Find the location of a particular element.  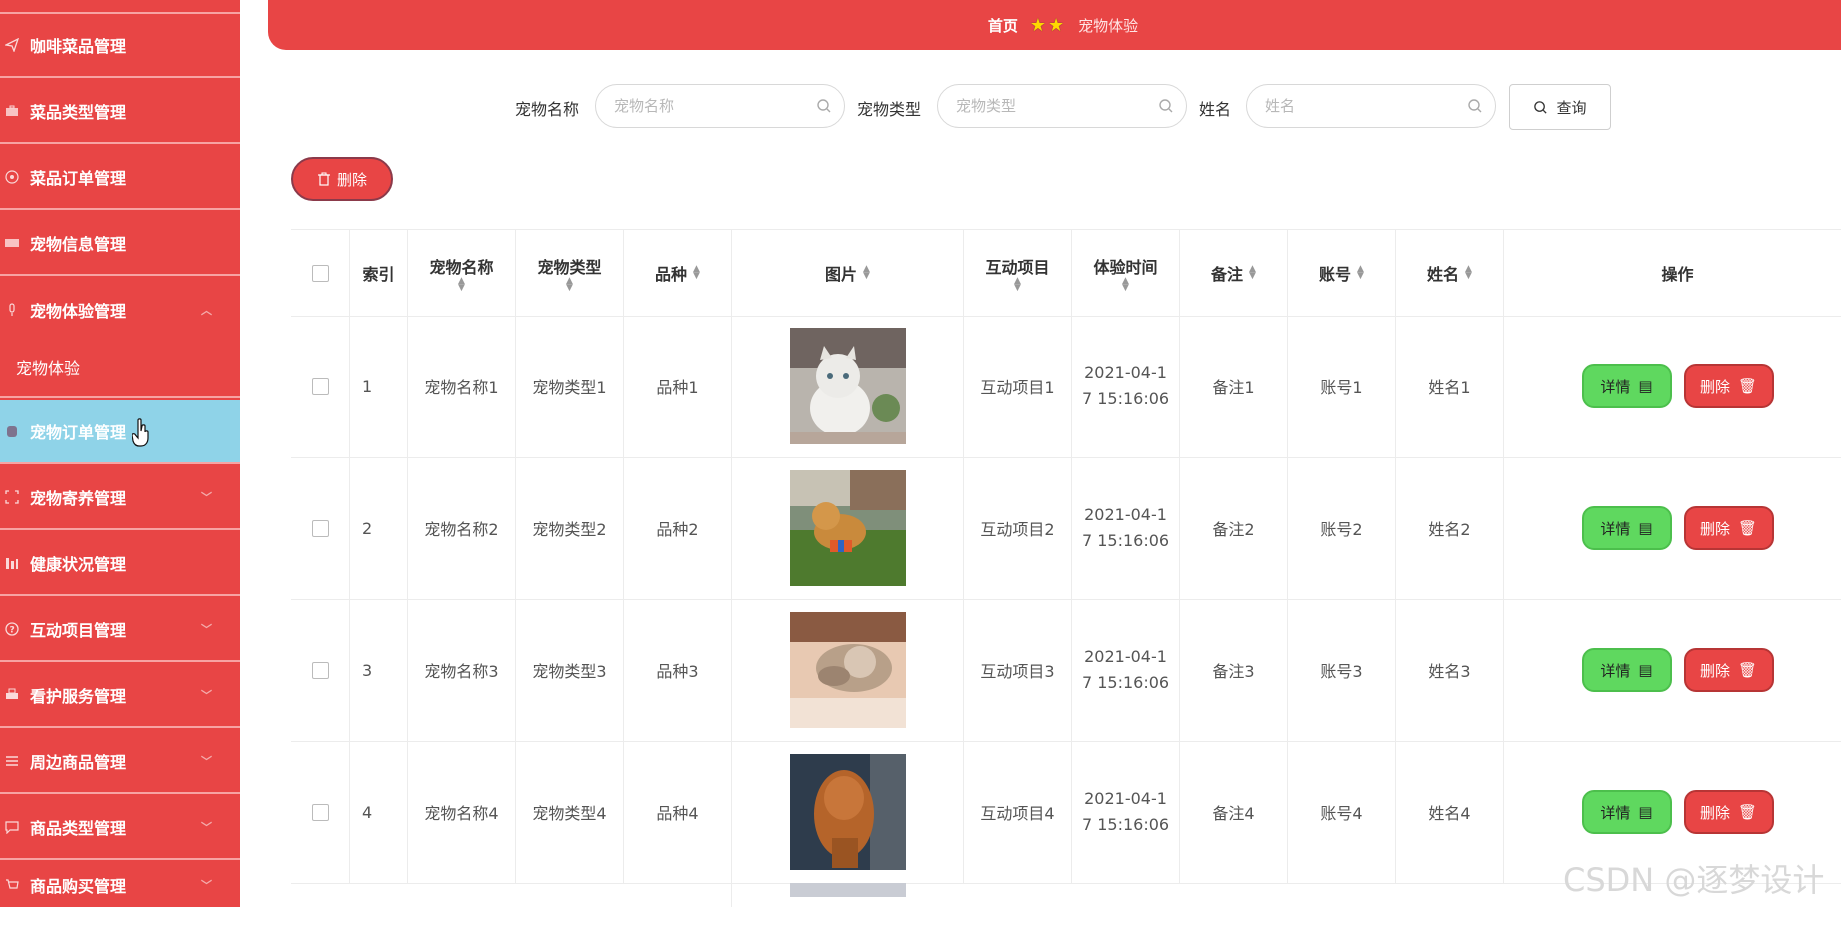

pet-type-input is located at coordinates (1056, 106).